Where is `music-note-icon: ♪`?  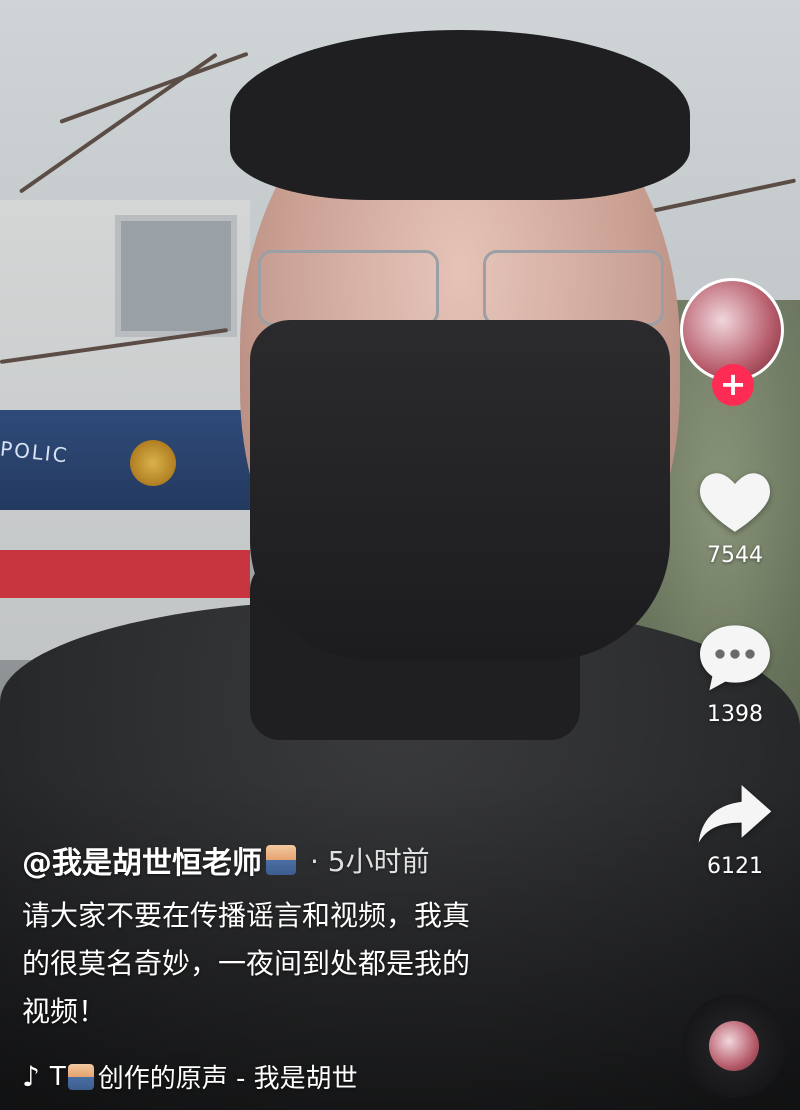
music-note-icon: ♪ is located at coordinates (31, 1076).